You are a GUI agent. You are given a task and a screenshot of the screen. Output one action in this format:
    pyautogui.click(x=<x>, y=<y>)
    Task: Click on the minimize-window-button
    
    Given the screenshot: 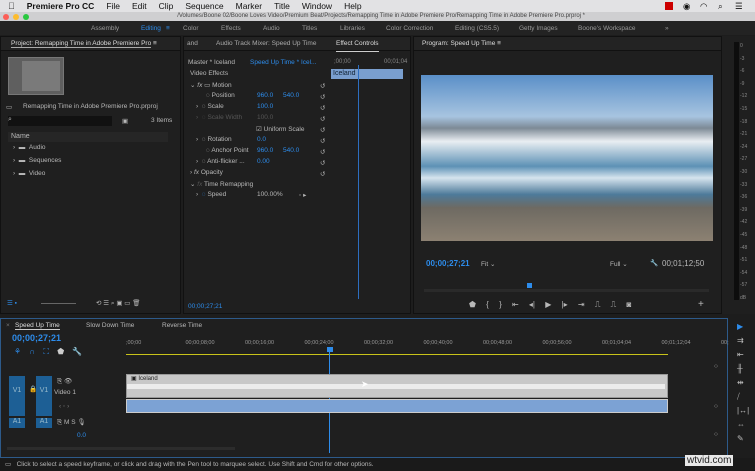 What is the action you would take?
    pyautogui.click(x=16, y=17)
    